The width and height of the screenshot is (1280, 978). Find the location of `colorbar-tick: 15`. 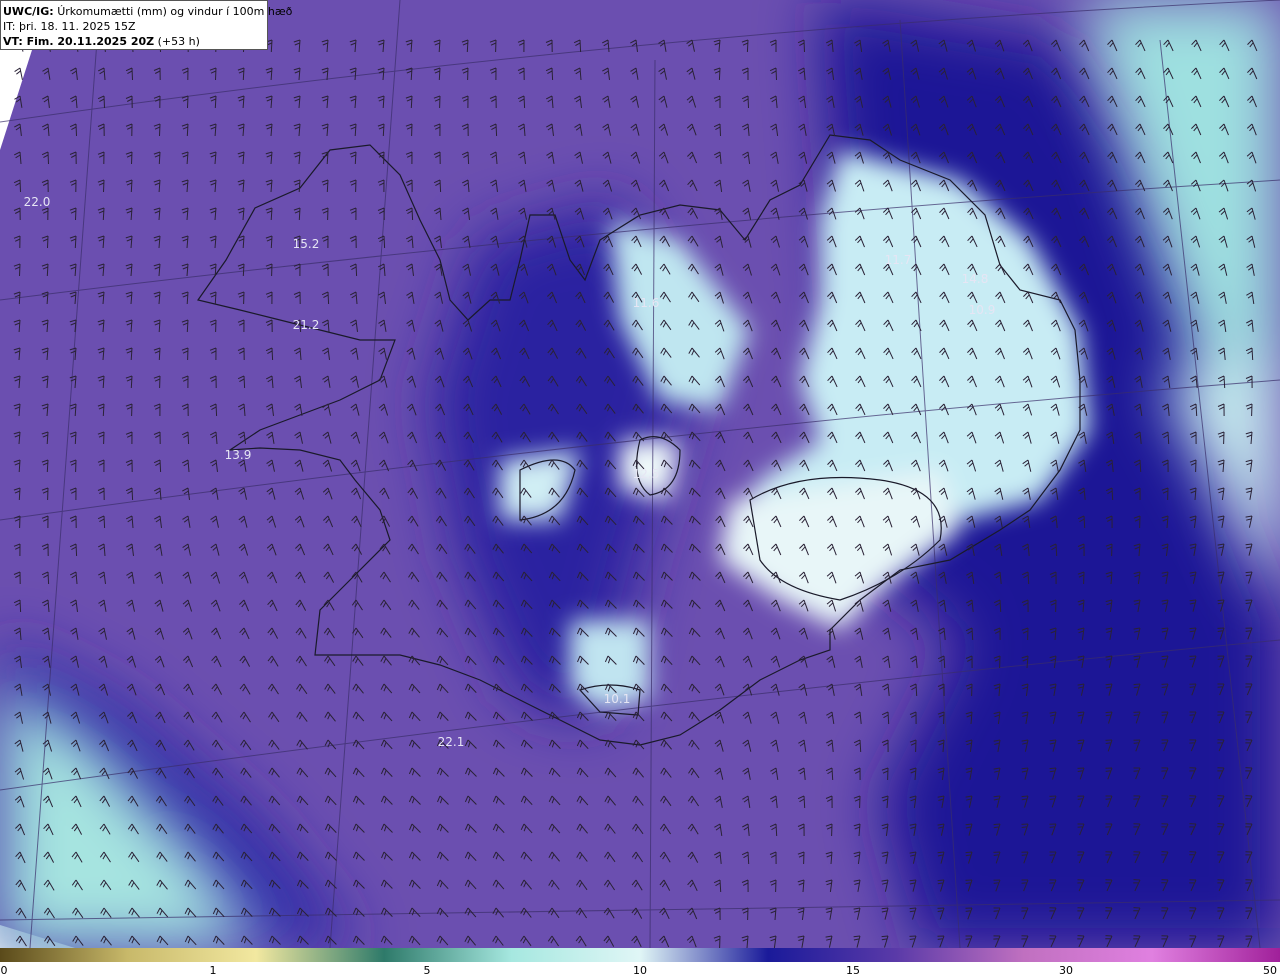

colorbar-tick: 15 is located at coordinates (853, 970).